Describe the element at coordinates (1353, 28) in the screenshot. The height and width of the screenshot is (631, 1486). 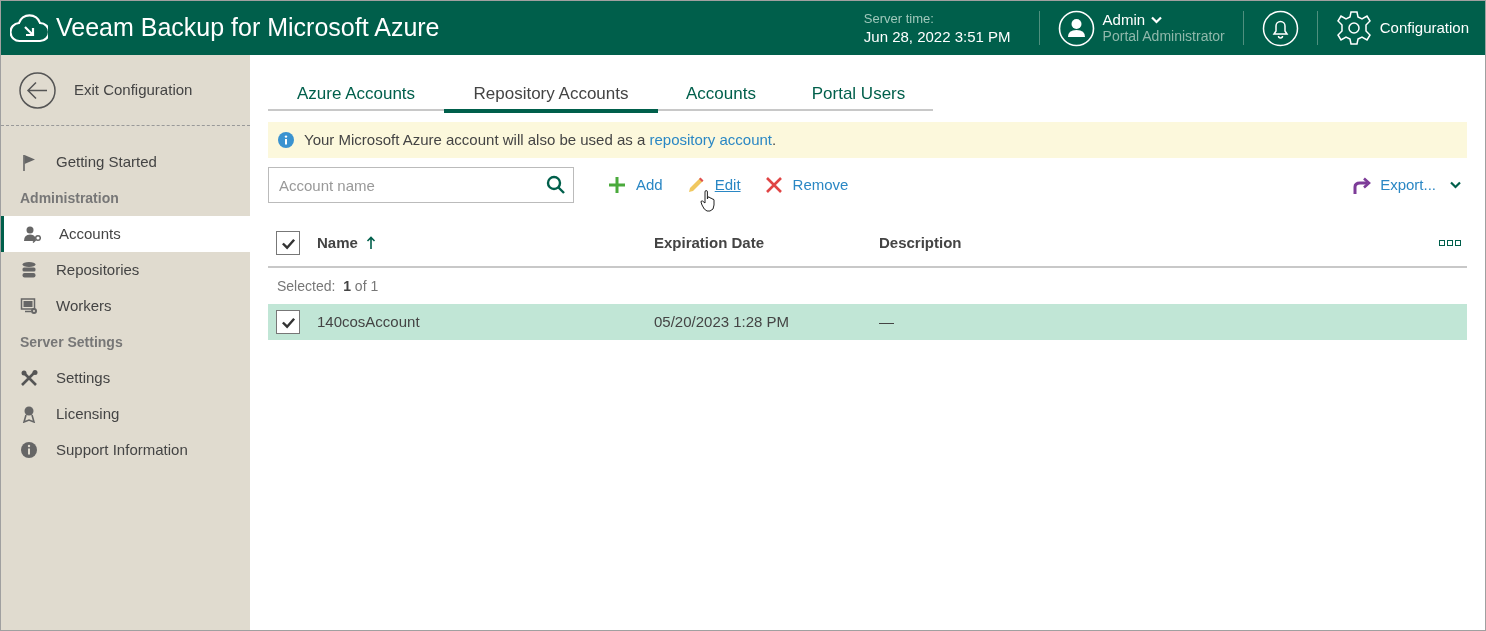
I see `gear-icon` at that location.